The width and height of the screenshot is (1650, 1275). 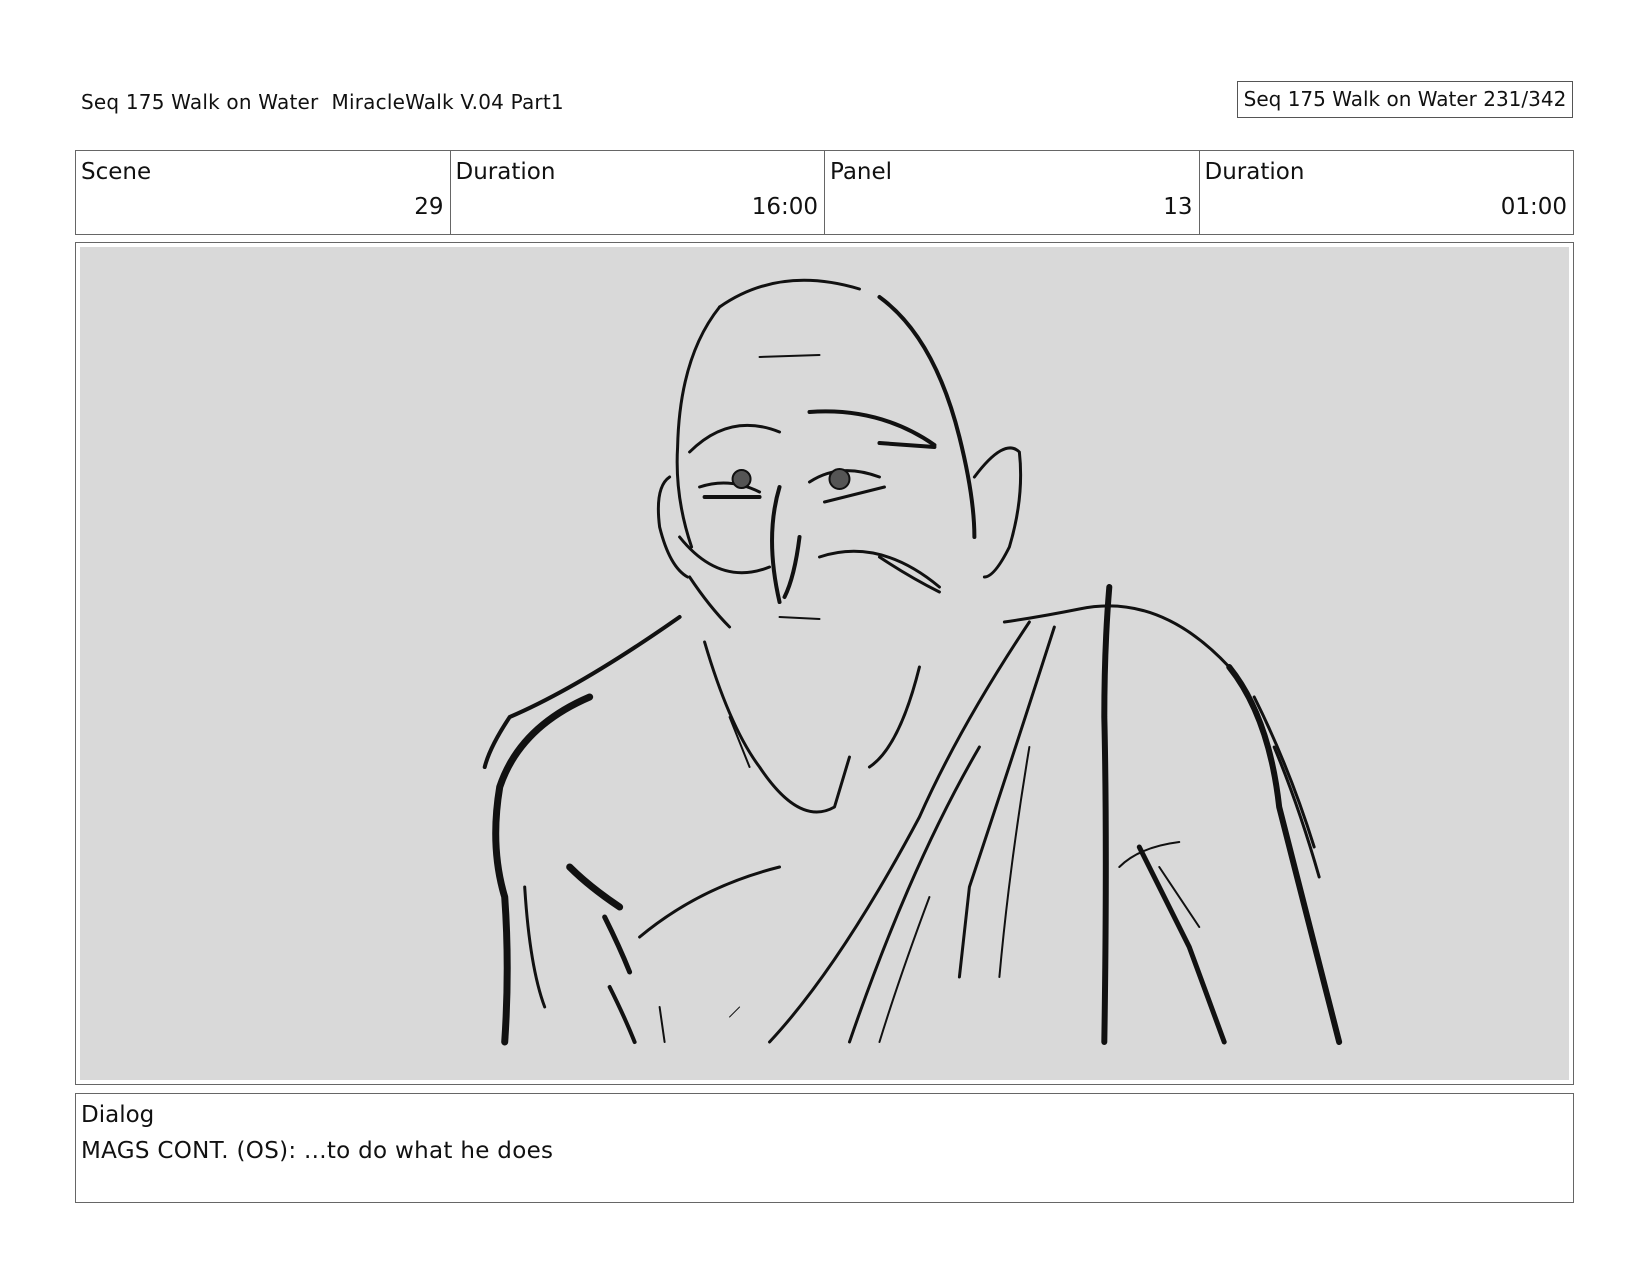 I want to click on panel-duration-value: 01:00, so click(x=1533, y=207).